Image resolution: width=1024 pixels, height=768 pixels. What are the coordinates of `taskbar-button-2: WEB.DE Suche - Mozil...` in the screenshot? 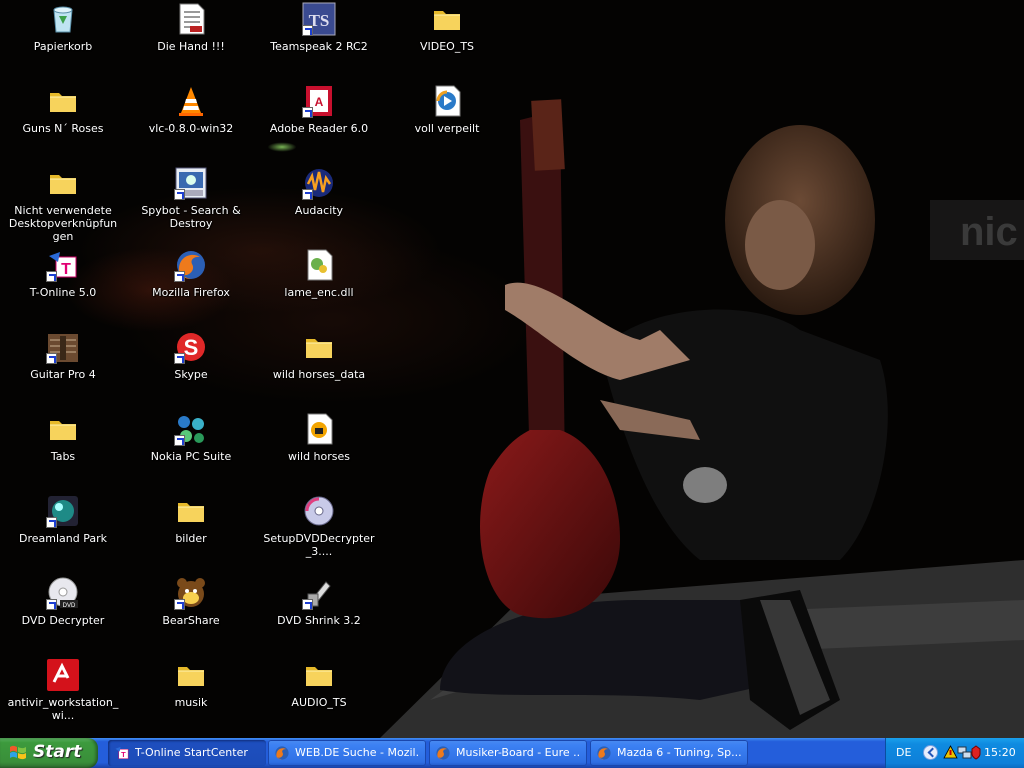 It's located at (347, 753).